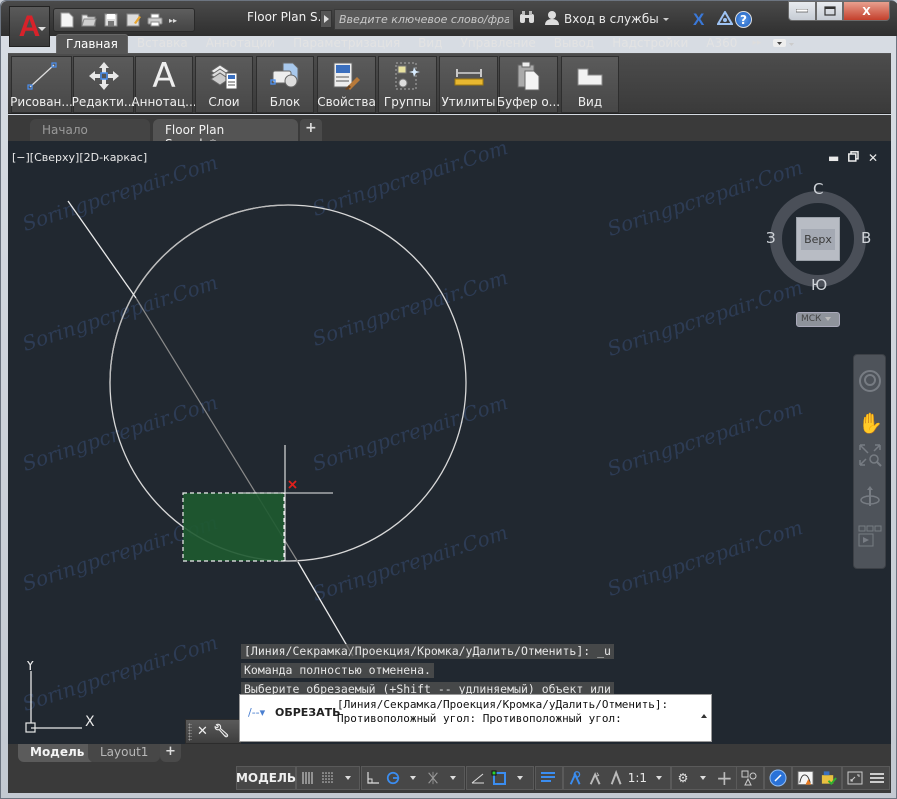 This screenshot has height=799, width=897. I want to click on compass-south: Ю, so click(819, 285).